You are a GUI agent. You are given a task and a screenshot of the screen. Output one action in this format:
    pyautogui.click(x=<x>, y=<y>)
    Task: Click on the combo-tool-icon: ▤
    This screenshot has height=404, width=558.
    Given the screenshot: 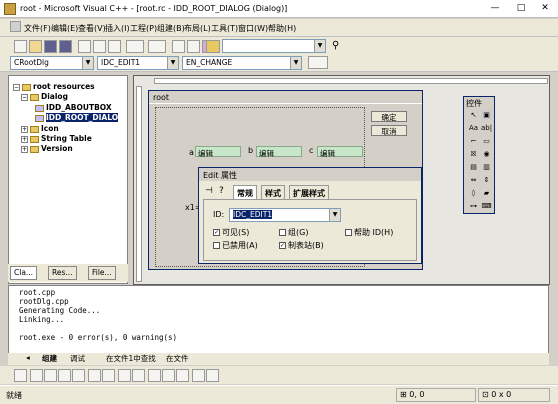 What is the action you would take?
    pyautogui.click(x=473, y=167)
    